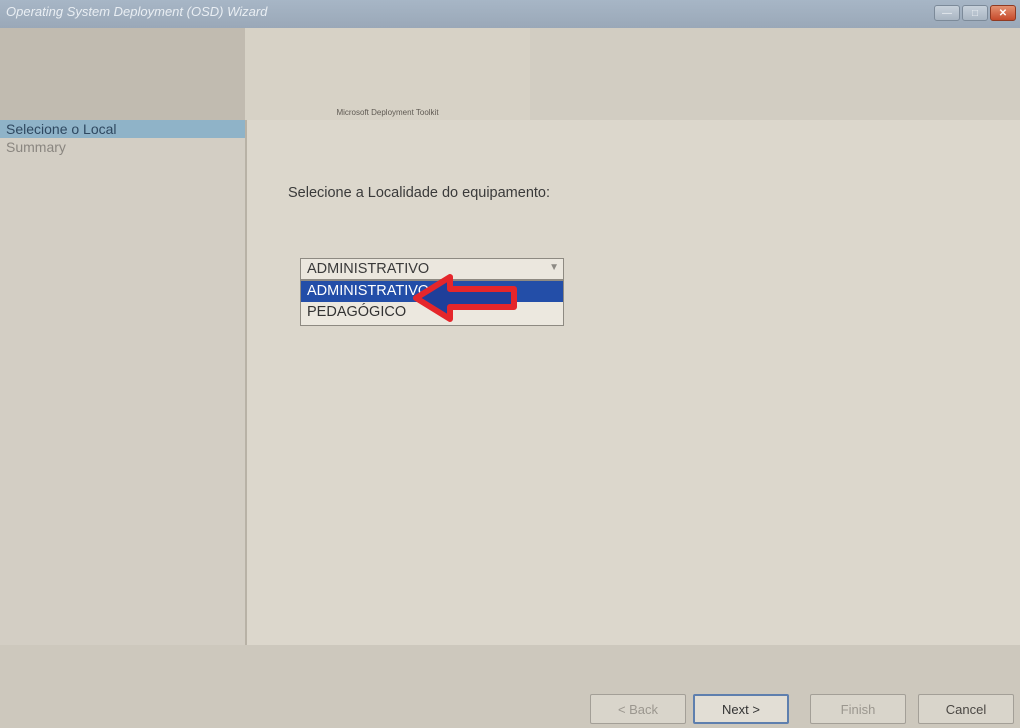 Image resolution: width=1020 pixels, height=728 pixels. What do you see at coordinates (137, 11) in the screenshot?
I see `window-title: Operating System Deployment (OSD) Wizard` at bounding box center [137, 11].